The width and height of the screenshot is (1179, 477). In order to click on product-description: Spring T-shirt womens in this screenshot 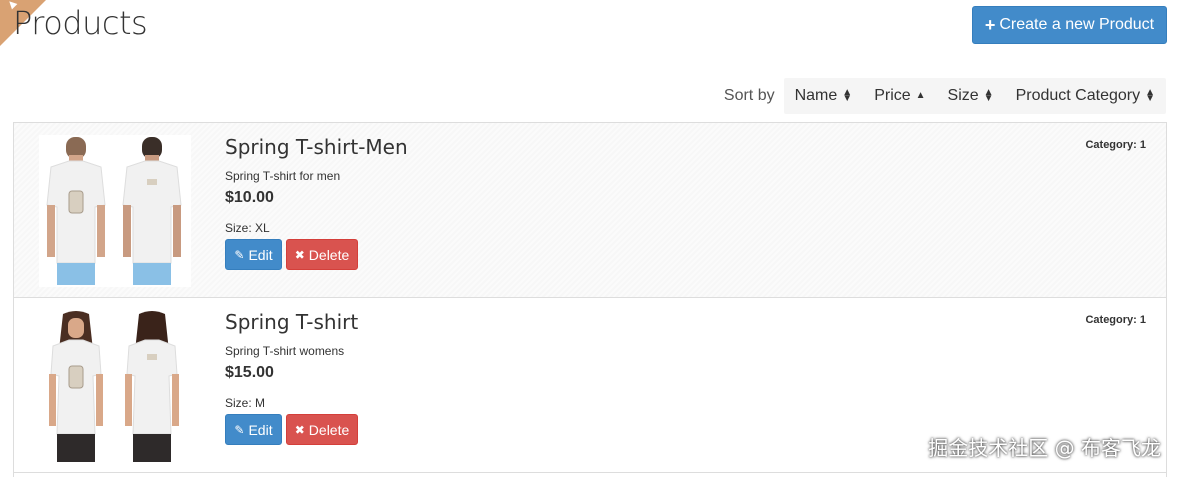, I will do `click(285, 351)`.